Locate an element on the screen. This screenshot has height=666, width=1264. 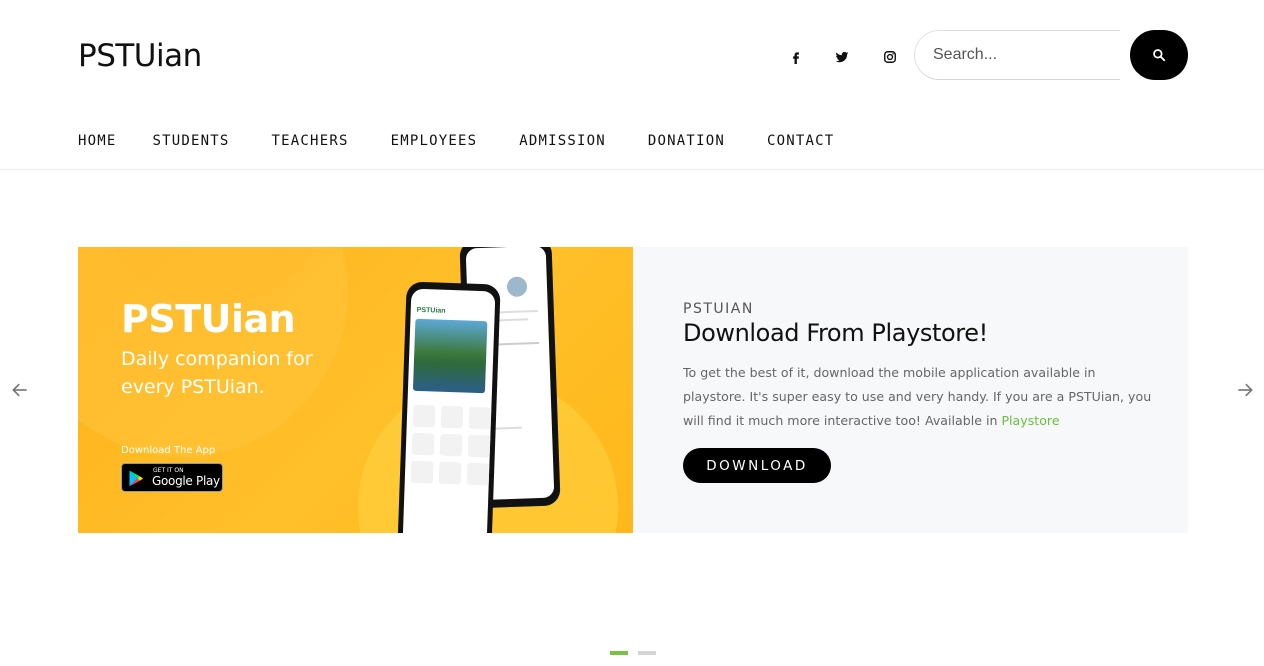
search-icon is located at coordinates (1159, 55).